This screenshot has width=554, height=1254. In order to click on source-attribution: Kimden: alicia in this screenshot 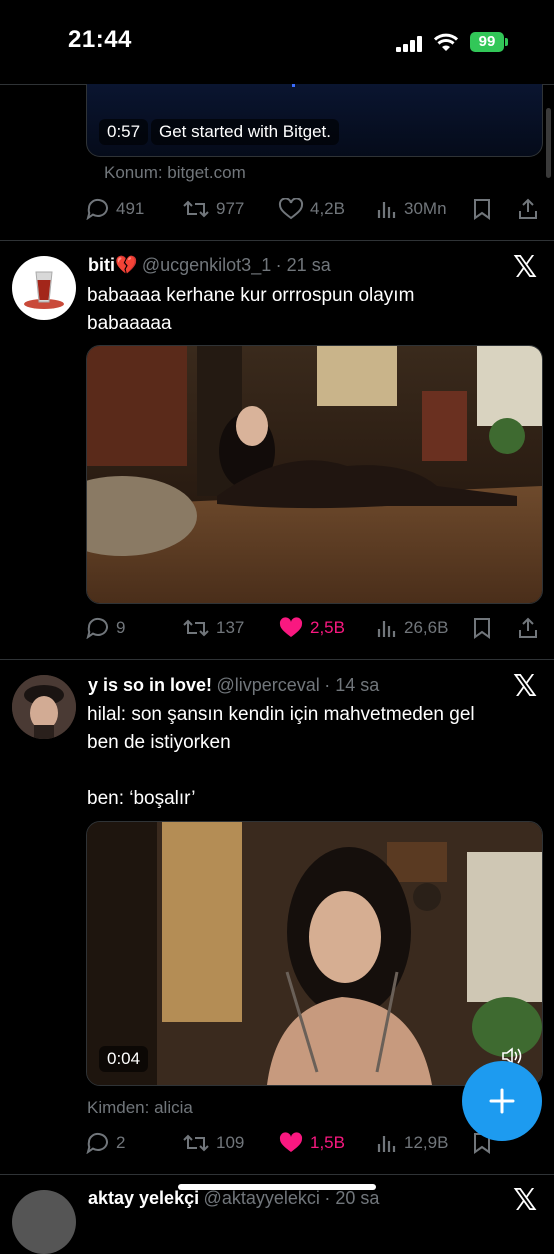, I will do `click(140, 1108)`.